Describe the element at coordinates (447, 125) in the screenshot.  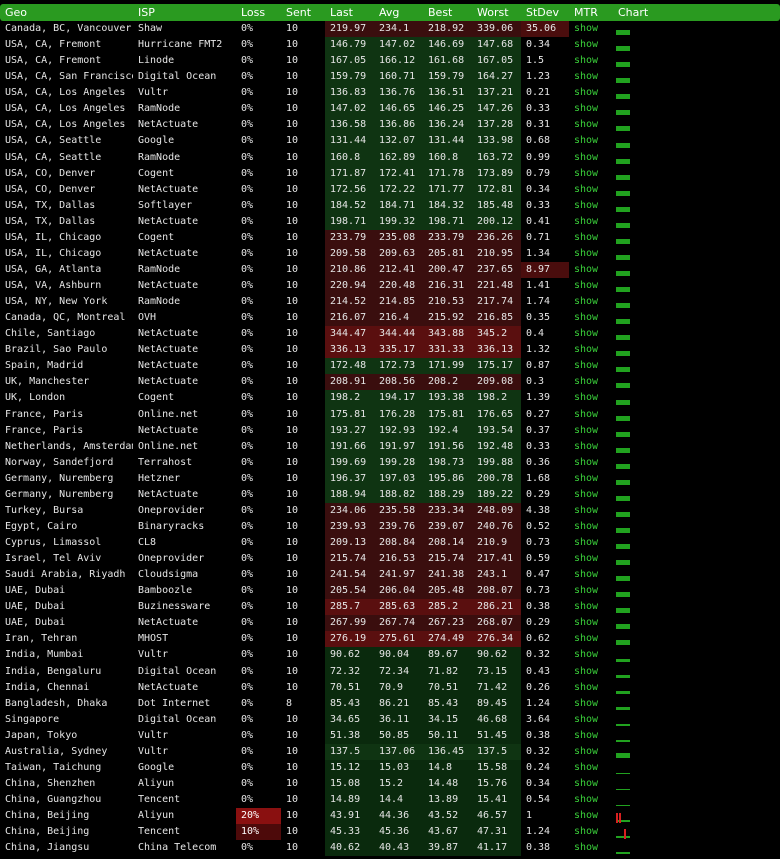
I see `best-cell: 136.24` at that location.